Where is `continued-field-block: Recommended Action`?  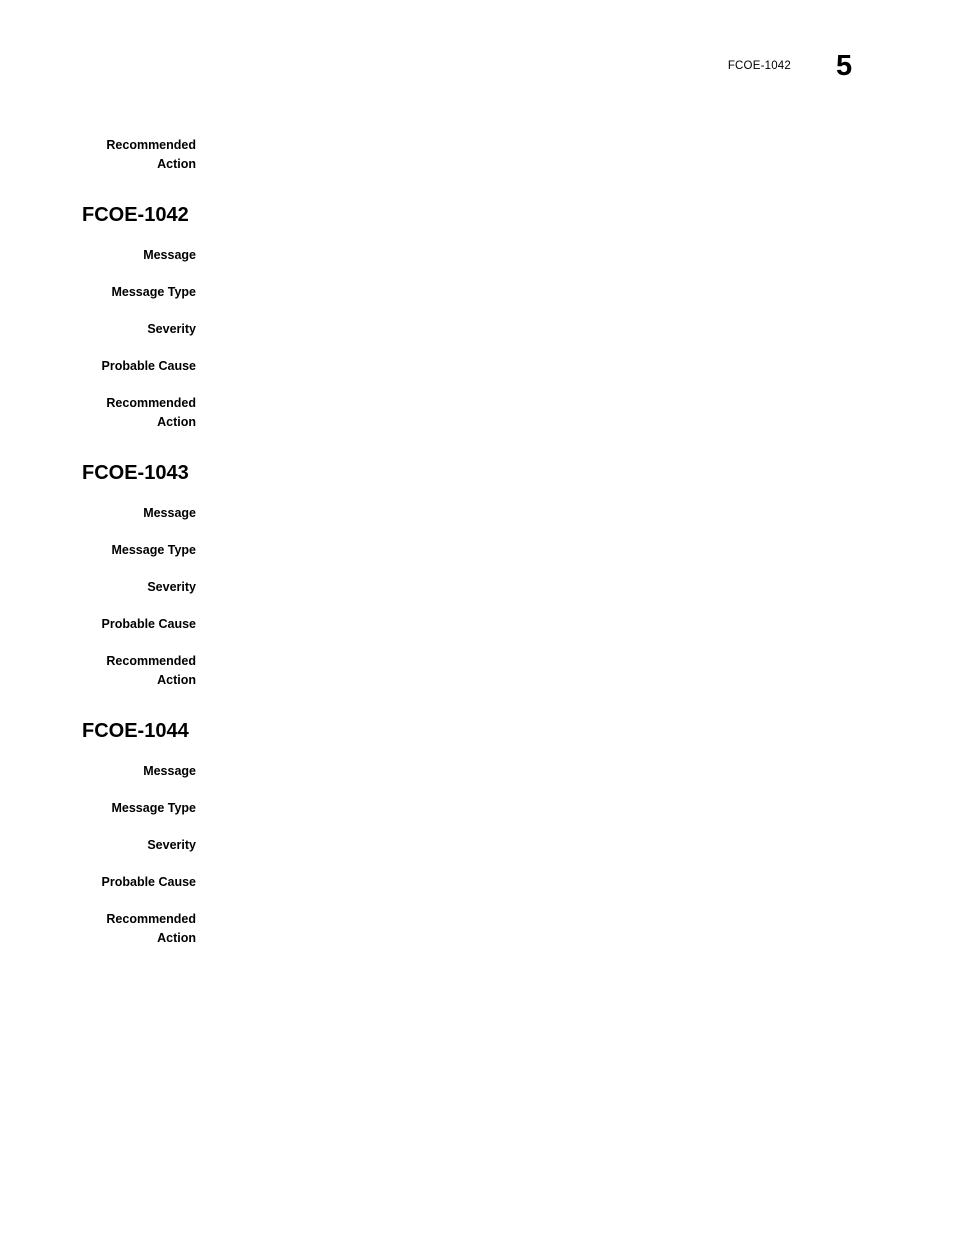
continued-field-block: Recommended Action is located at coordinates (477, 155).